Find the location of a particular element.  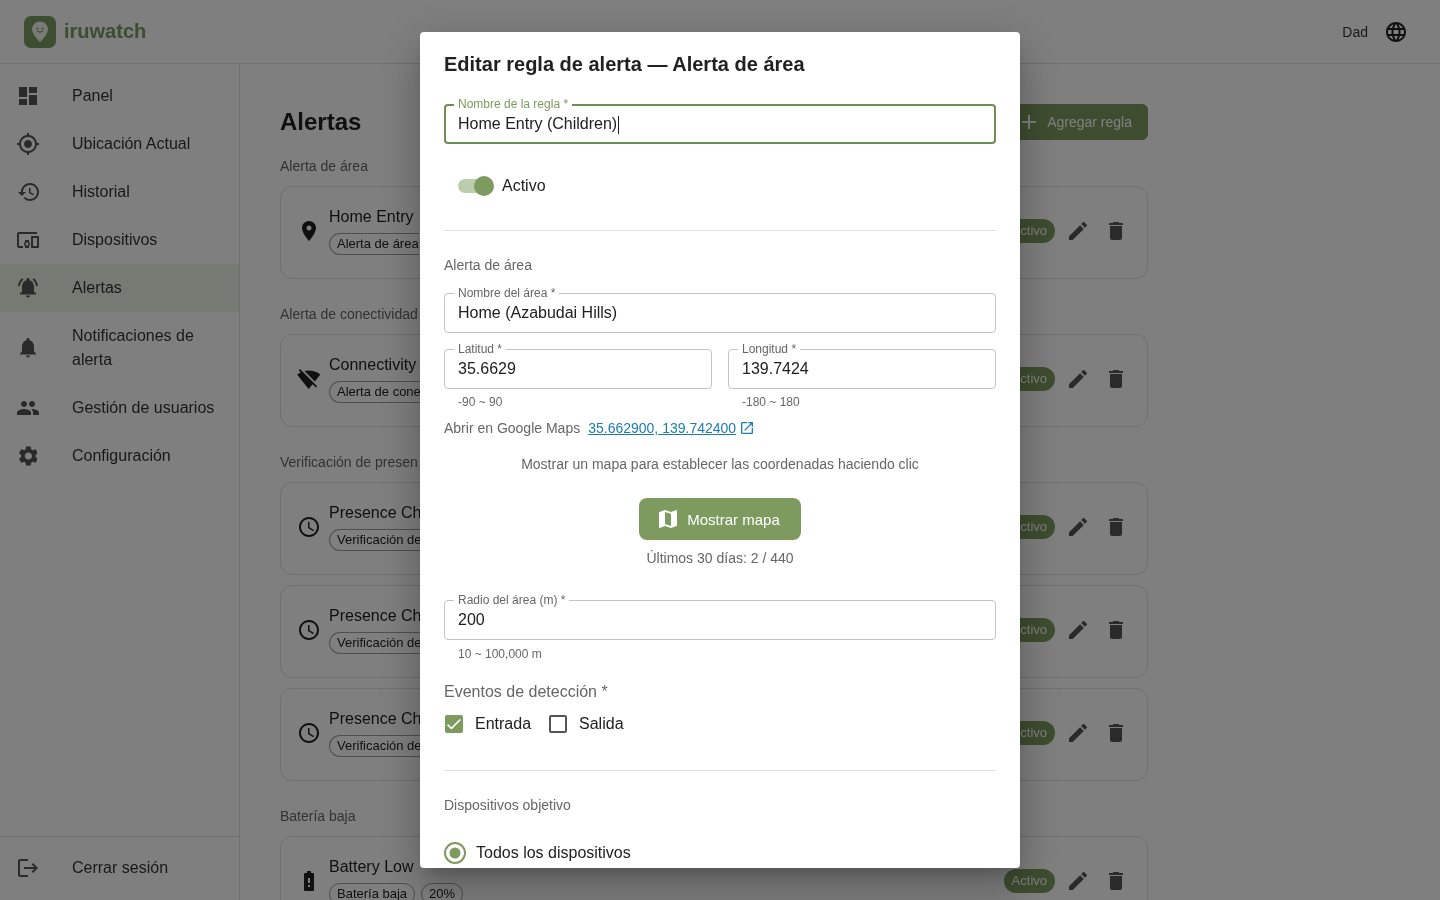

app-logo-icon is located at coordinates (40, 31).